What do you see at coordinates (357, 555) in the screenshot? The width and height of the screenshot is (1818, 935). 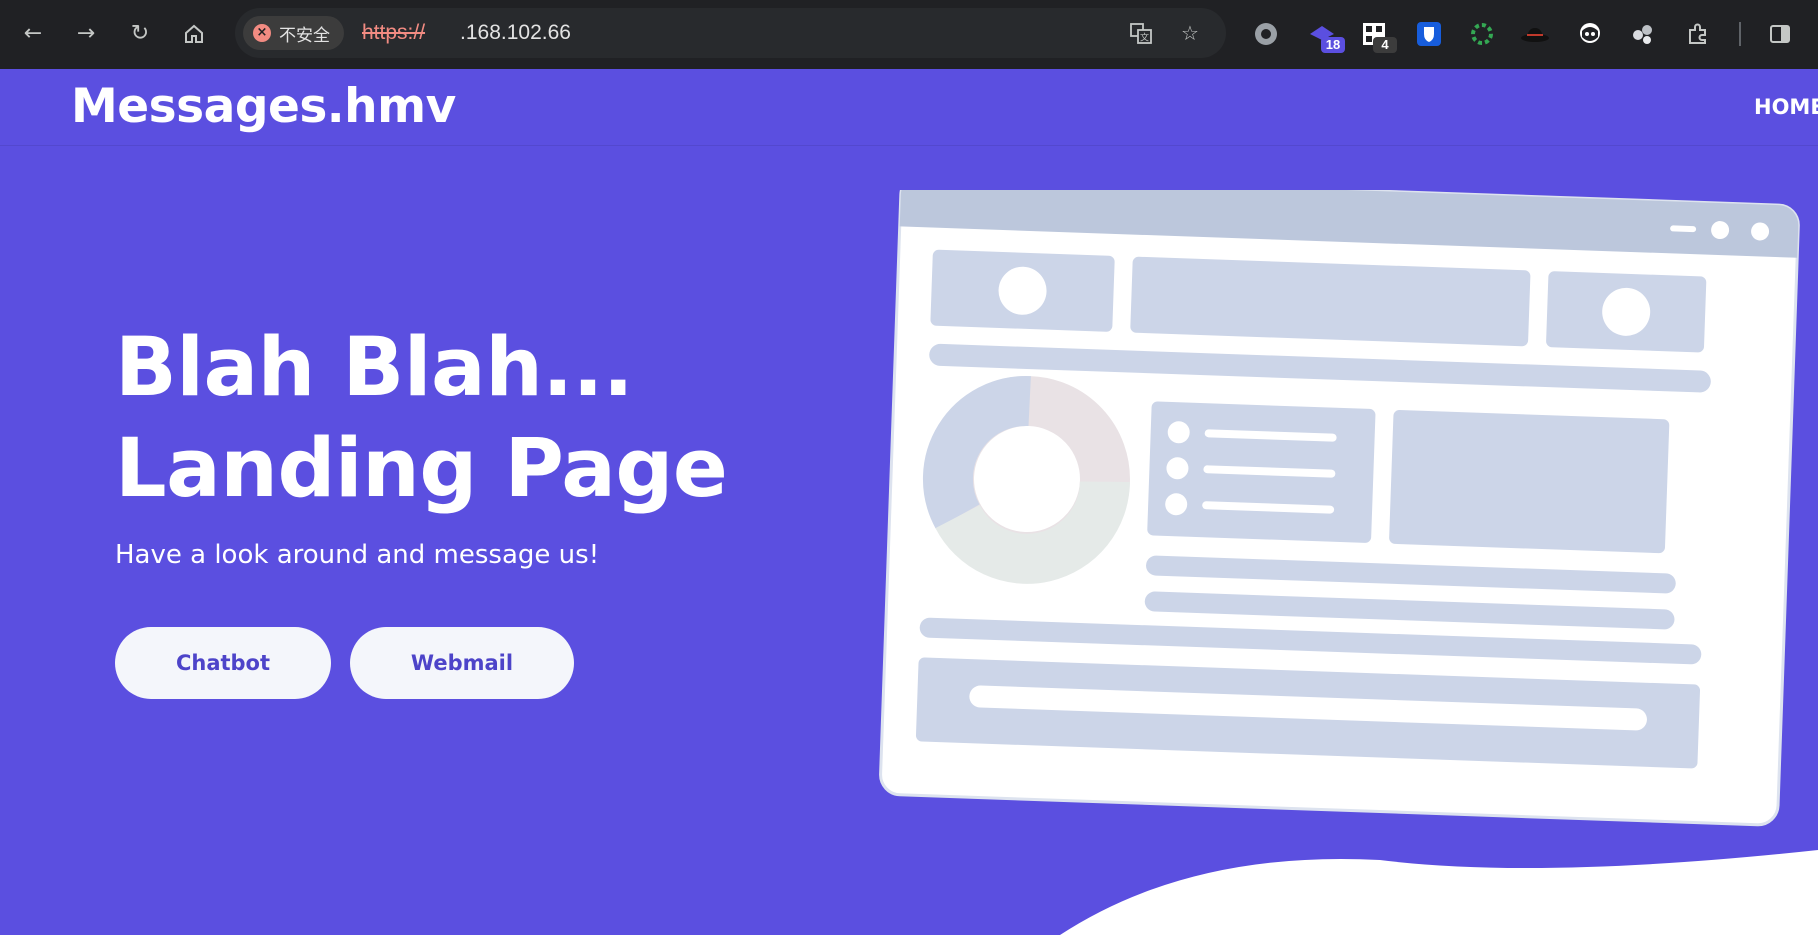 I see `hero-subtitle: Have a look around and message us!` at bounding box center [357, 555].